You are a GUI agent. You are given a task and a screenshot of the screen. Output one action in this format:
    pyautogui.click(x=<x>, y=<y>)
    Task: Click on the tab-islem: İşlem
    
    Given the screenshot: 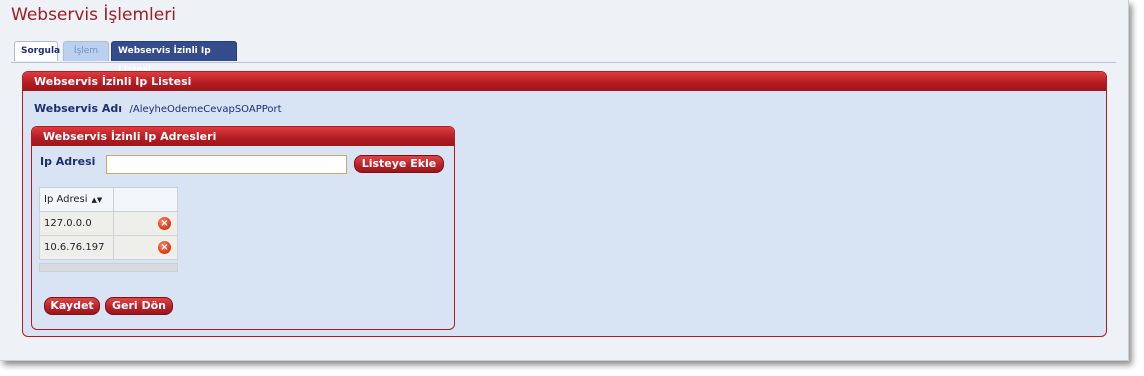 What is the action you would take?
    pyautogui.click(x=86, y=51)
    